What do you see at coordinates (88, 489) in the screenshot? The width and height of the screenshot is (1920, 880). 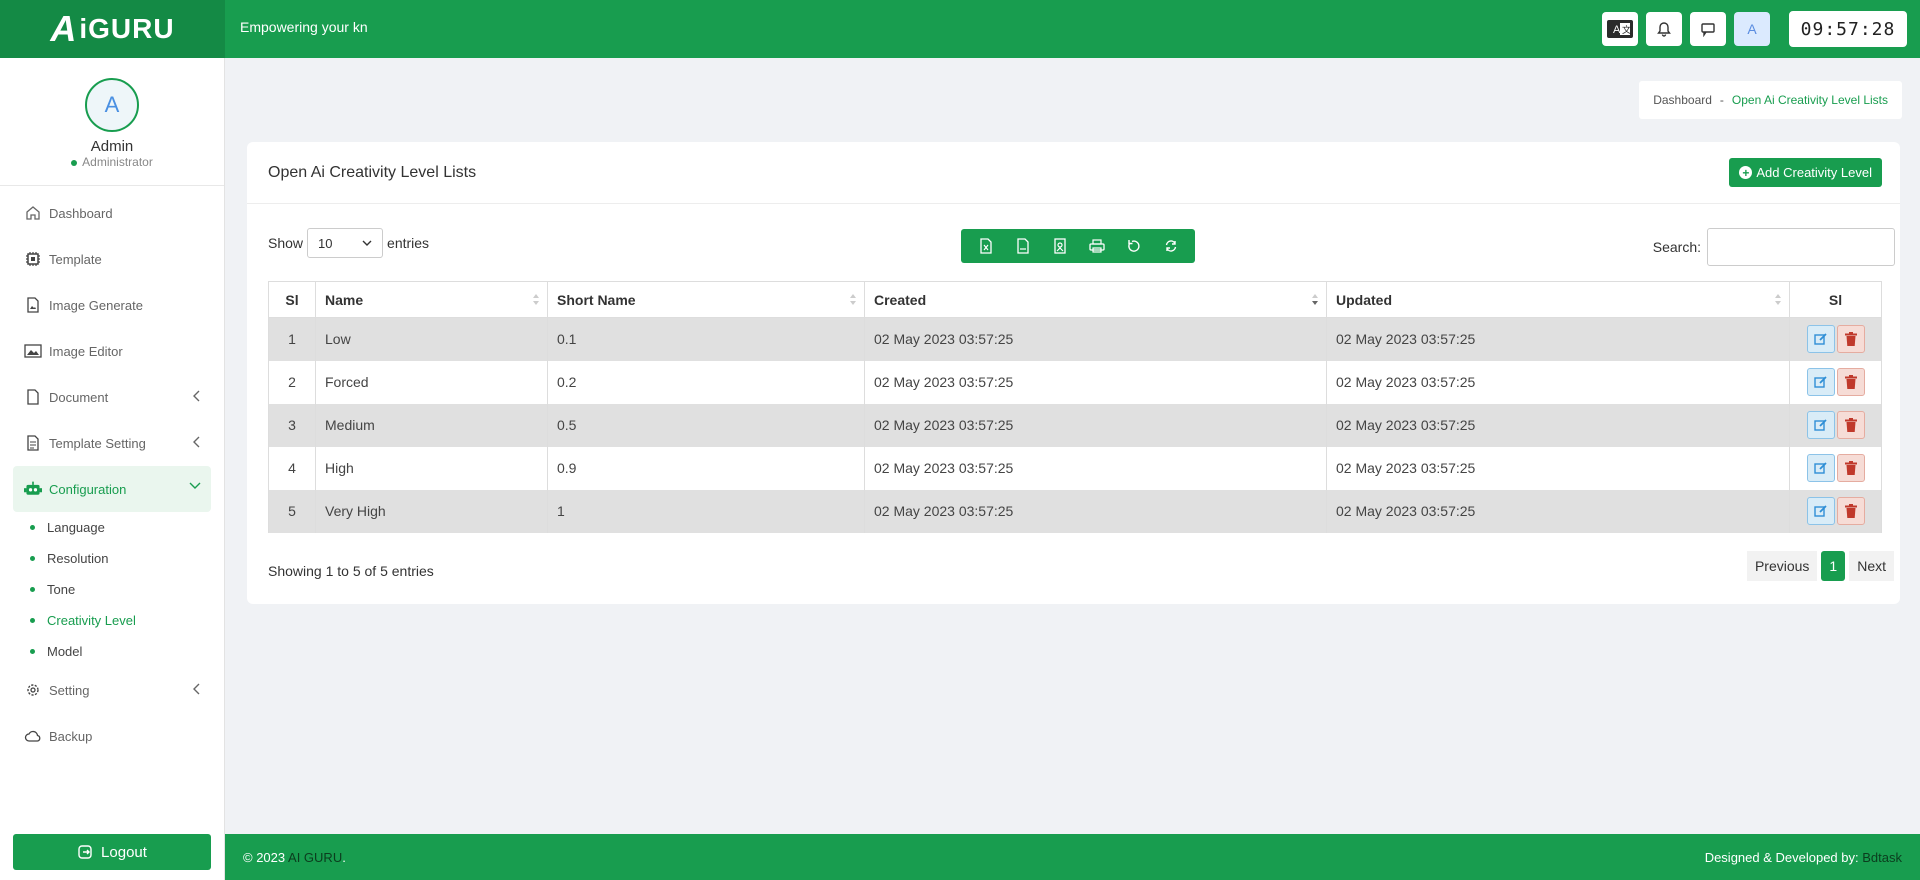 I see `sidebar-item-label: Configuration` at bounding box center [88, 489].